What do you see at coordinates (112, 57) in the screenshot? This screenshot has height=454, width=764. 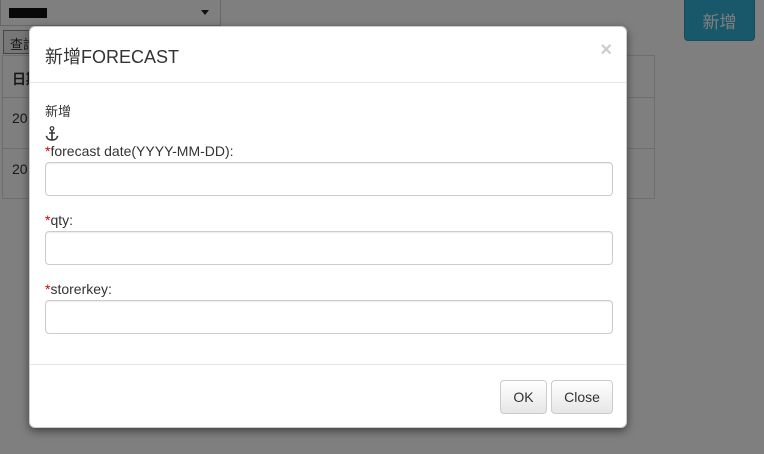 I see `modal-title: 新增FORECAST` at bounding box center [112, 57].